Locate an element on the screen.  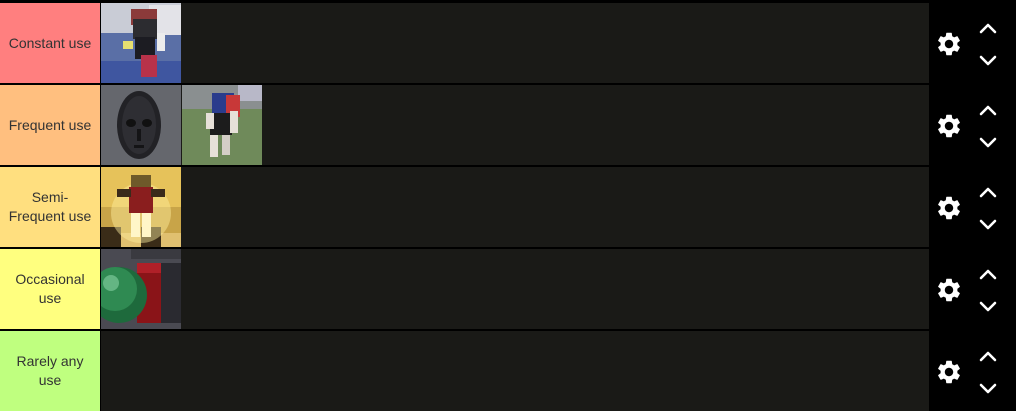
stone-mask-image is located at coordinates (141, 125).